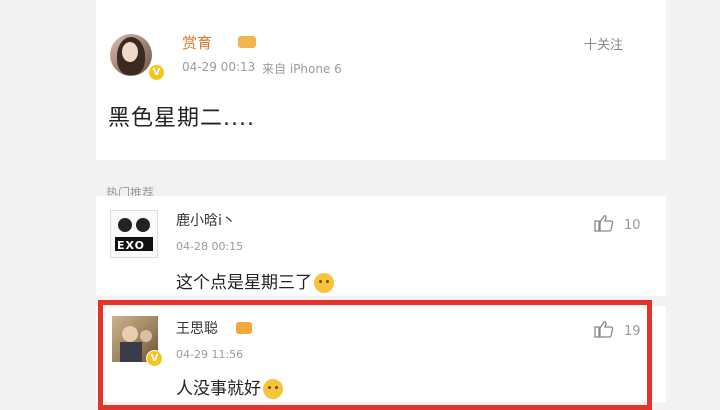  Describe the element at coordinates (219, 67) in the screenshot. I see `post-time: 04-29 00:13` at that location.